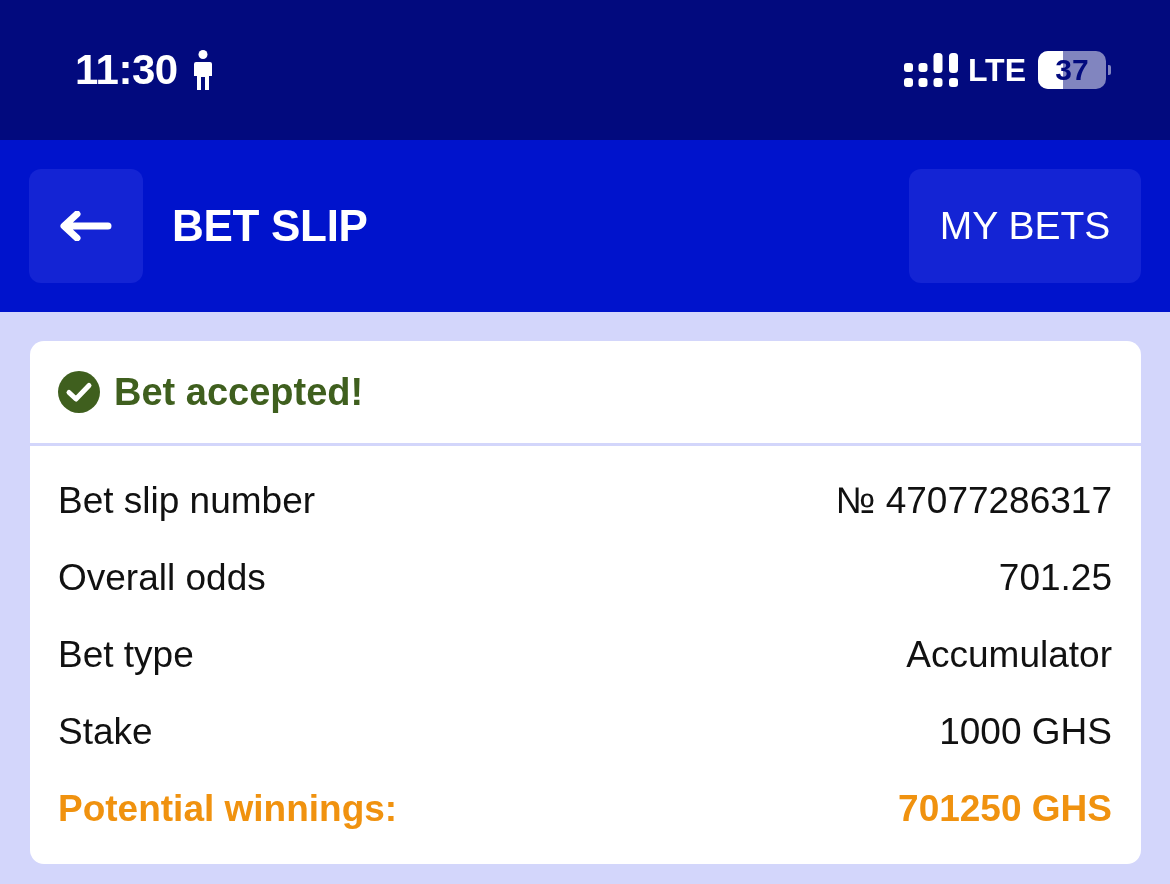 This screenshot has width=1170, height=884. I want to click on person-icon, so click(202, 70).